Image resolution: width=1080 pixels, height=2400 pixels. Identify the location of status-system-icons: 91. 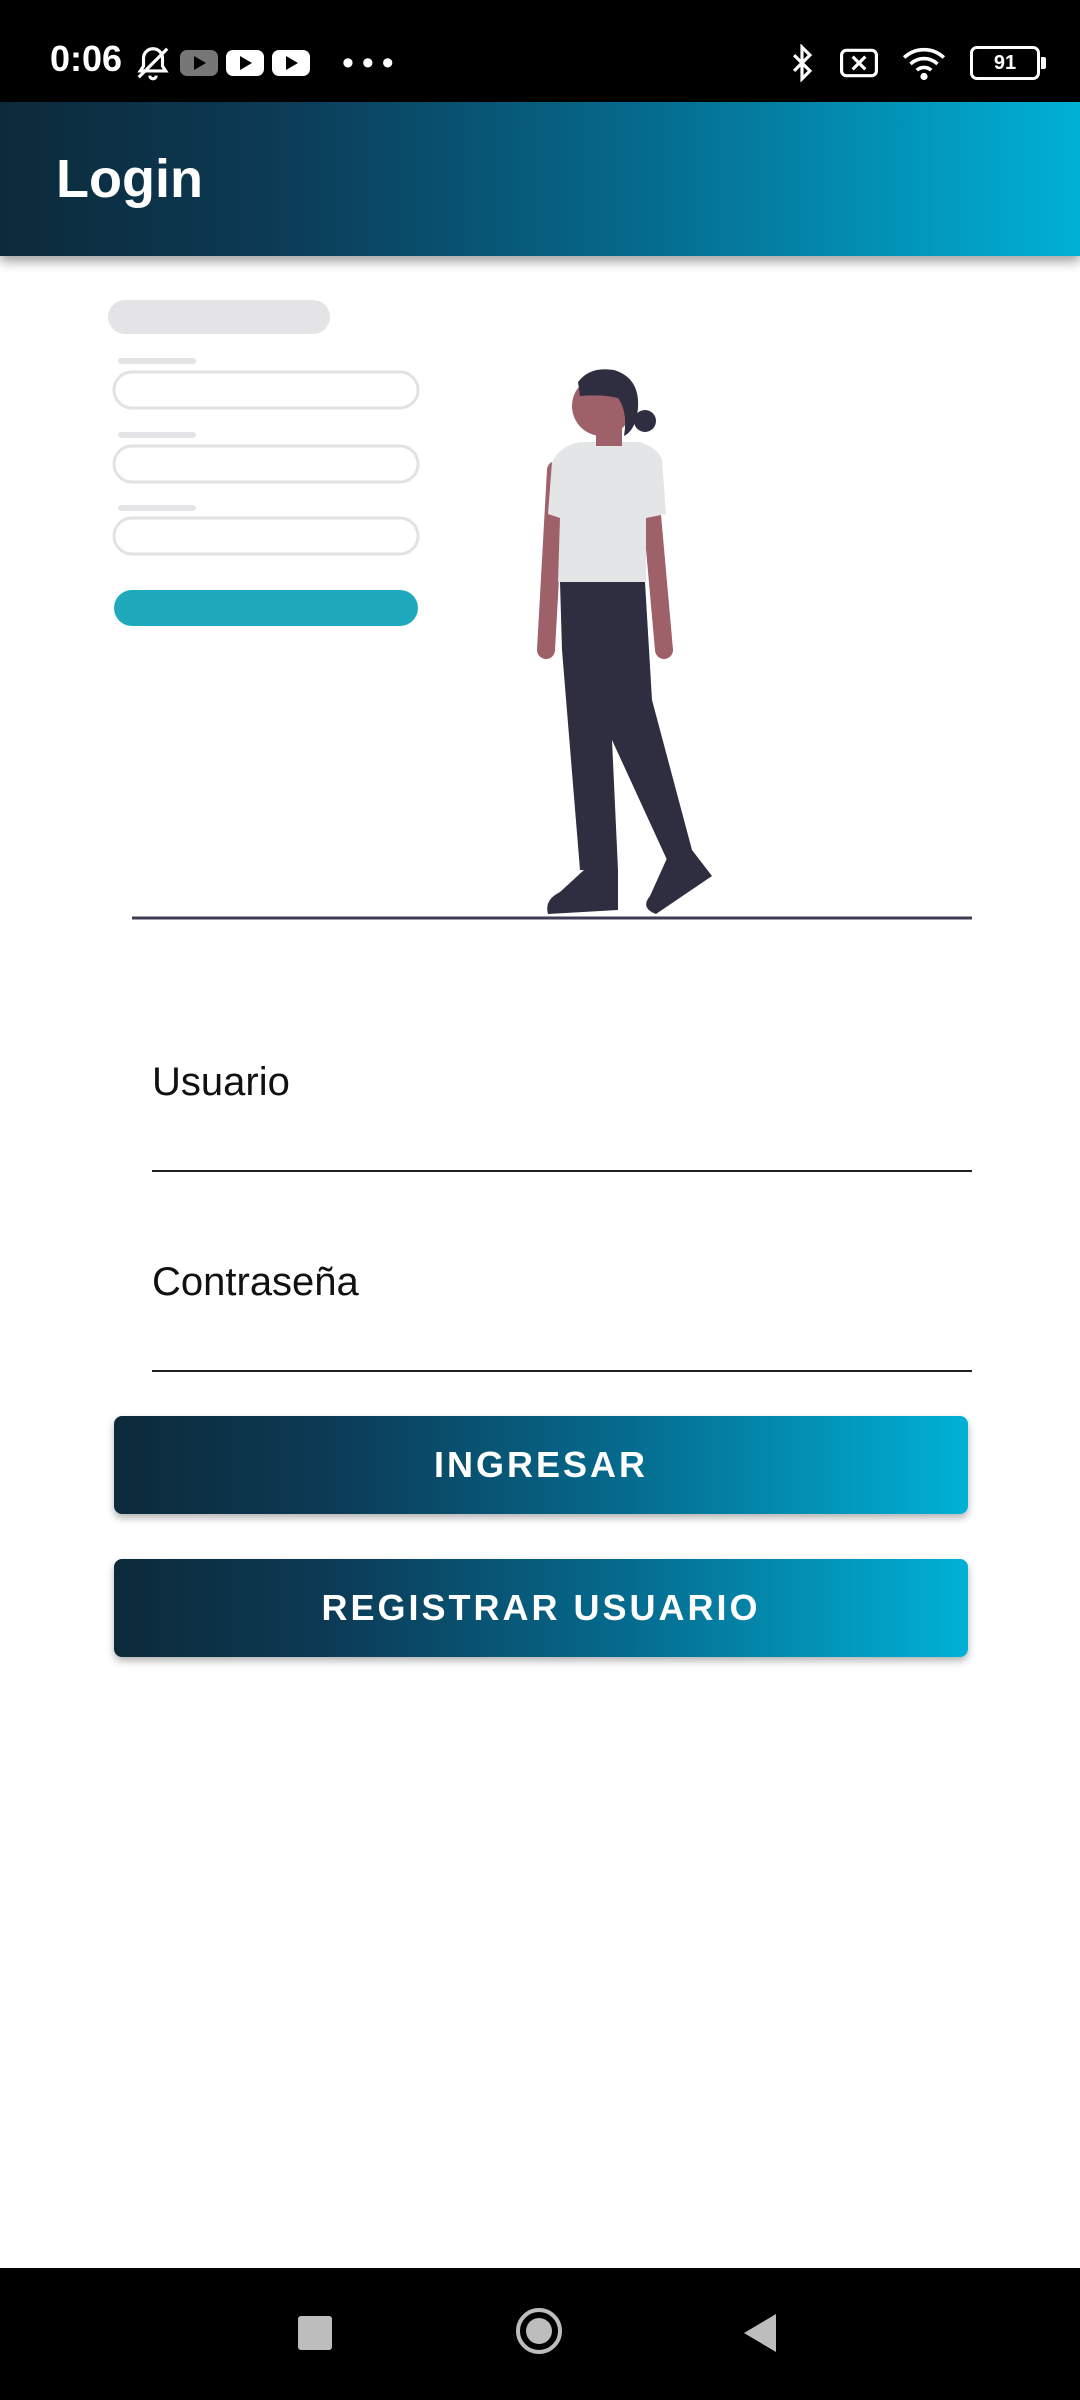
(917, 63).